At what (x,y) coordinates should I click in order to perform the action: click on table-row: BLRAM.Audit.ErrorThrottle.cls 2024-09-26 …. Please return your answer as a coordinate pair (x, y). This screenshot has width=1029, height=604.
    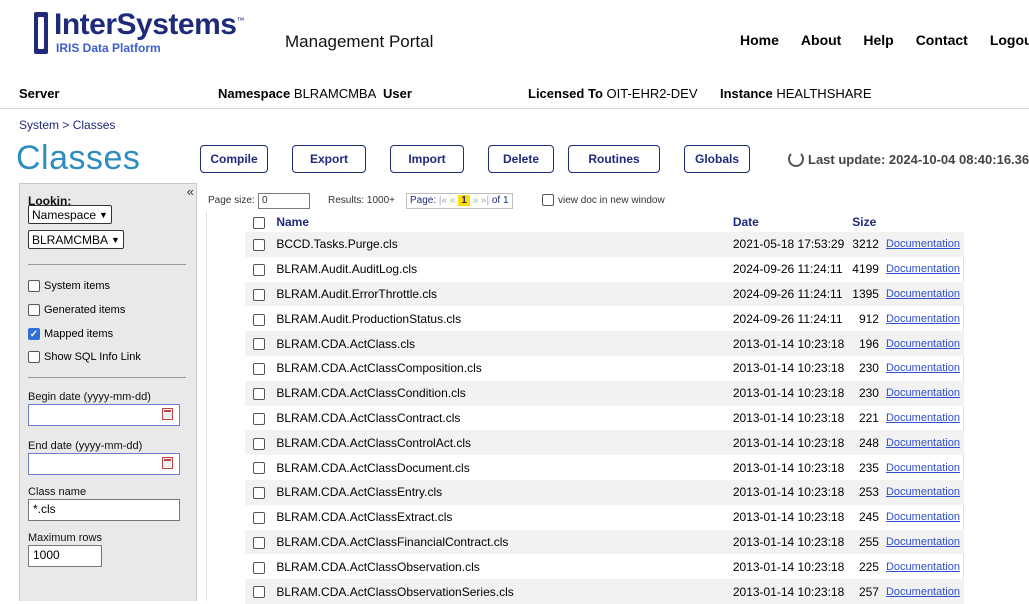
    Looking at the image, I should click on (604, 294).